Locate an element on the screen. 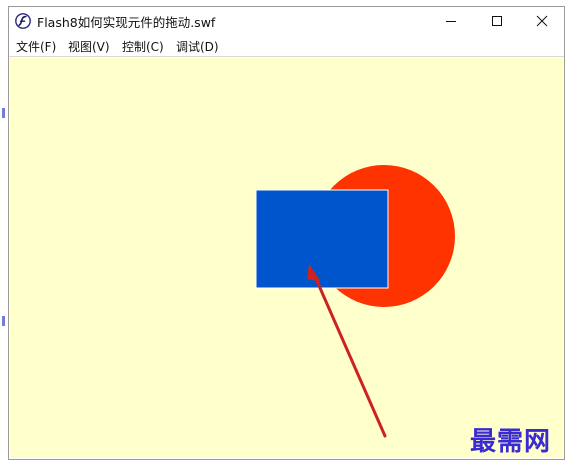  minimize-icon is located at coordinates (451, 21).